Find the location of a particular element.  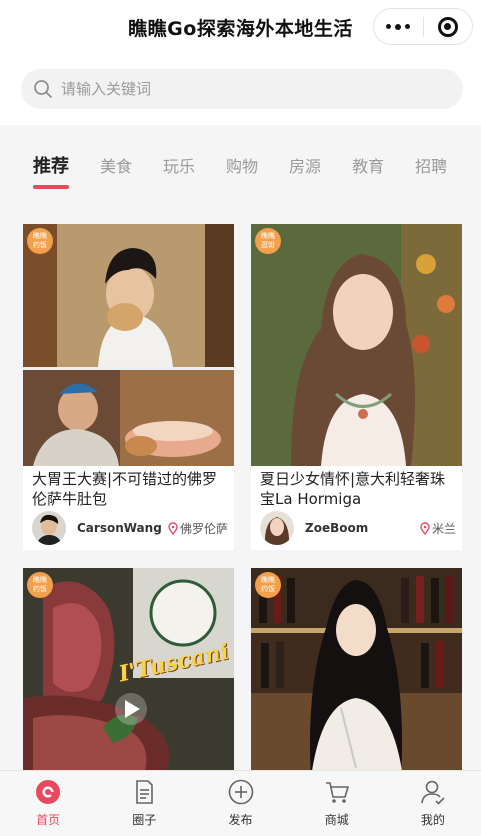

tab-food: 美食 is located at coordinates (116, 165).